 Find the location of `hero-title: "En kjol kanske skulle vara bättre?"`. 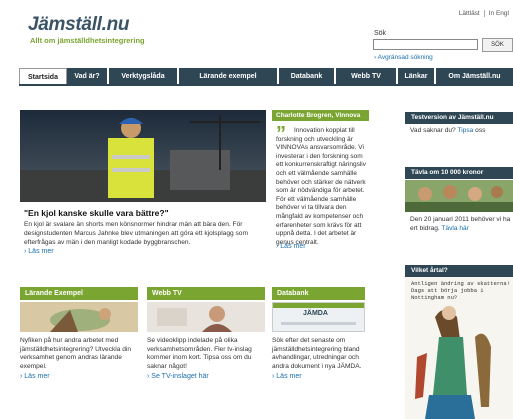

hero-title: "En kjol kanske skulle vara bättre?" is located at coordinates (96, 213).